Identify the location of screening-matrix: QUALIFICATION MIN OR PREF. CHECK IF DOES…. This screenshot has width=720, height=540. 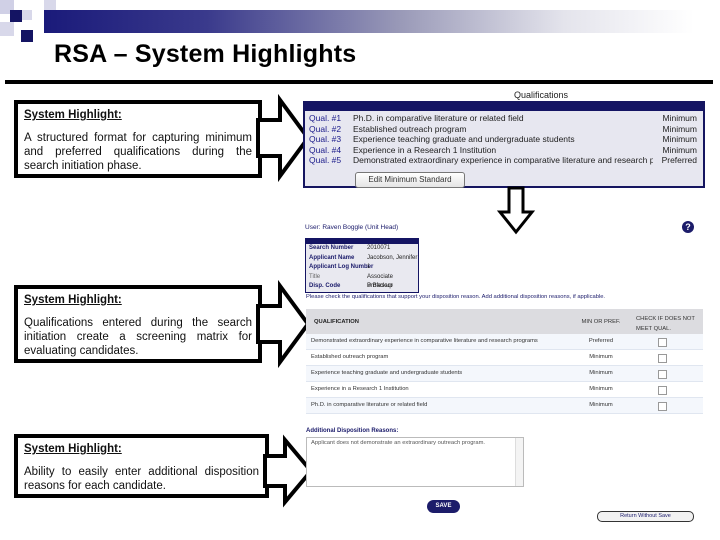
(504, 361).